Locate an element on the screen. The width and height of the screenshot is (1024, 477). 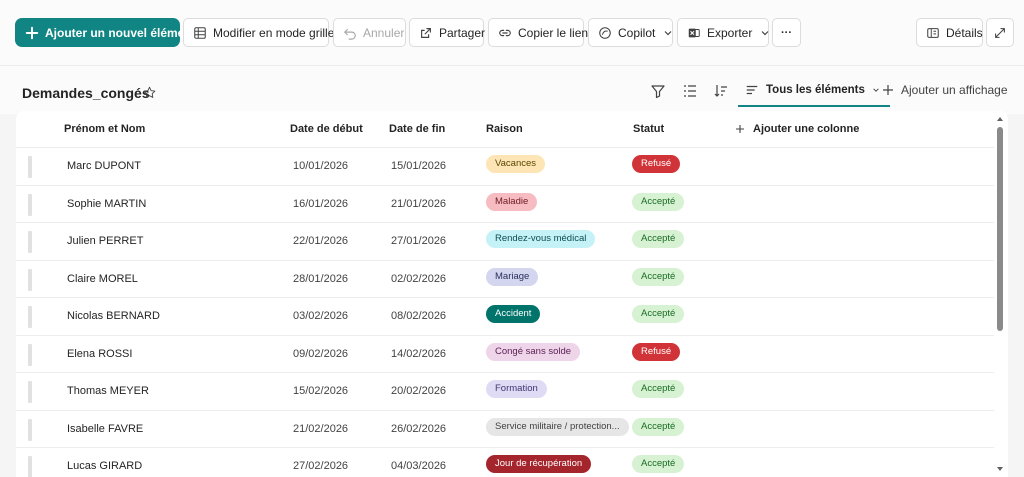
scroll-down-arrow-icon is located at coordinates (1000, 469).